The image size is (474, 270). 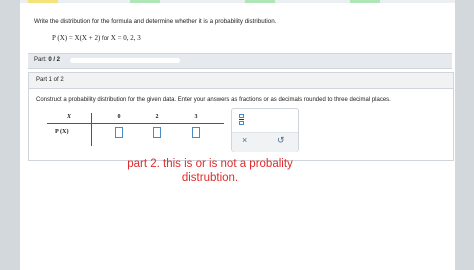 I want to click on part-panel-title: Part 1 of 2, so click(x=50, y=80).